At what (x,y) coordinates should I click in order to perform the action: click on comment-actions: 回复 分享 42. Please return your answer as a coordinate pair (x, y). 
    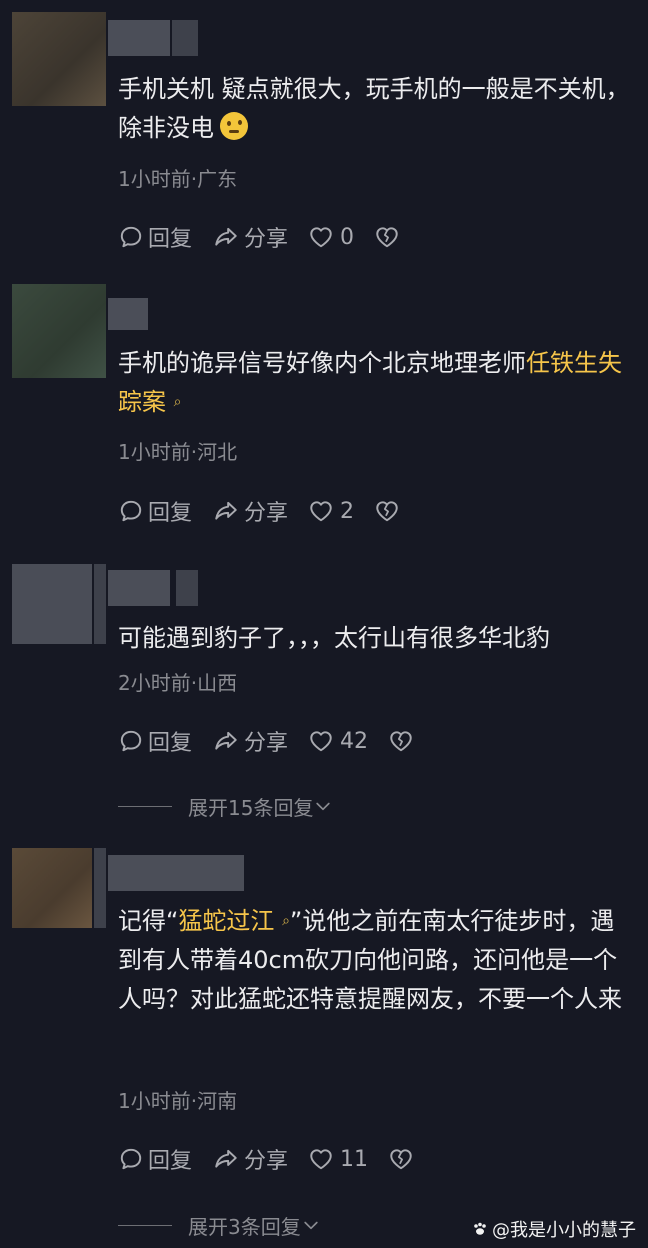
    Looking at the image, I should click on (278, 741).